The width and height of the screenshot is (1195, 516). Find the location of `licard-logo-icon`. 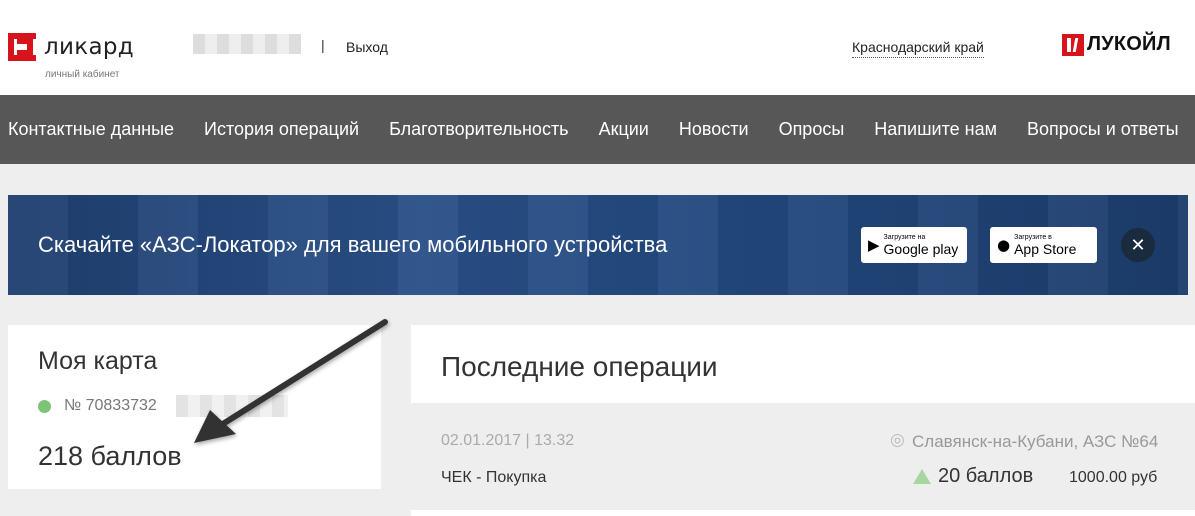

licard-logo-icon is located at coordinates (22, 47).